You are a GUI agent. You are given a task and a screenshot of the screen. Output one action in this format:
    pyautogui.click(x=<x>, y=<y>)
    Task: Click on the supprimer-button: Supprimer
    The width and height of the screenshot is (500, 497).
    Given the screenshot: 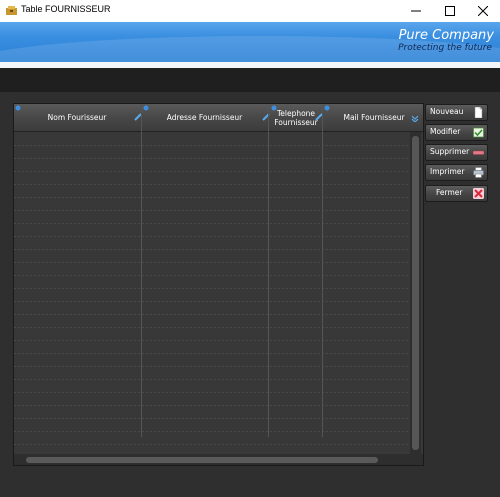 What is the action you would take?
    pyautogui.click(x=456, y=152)
    